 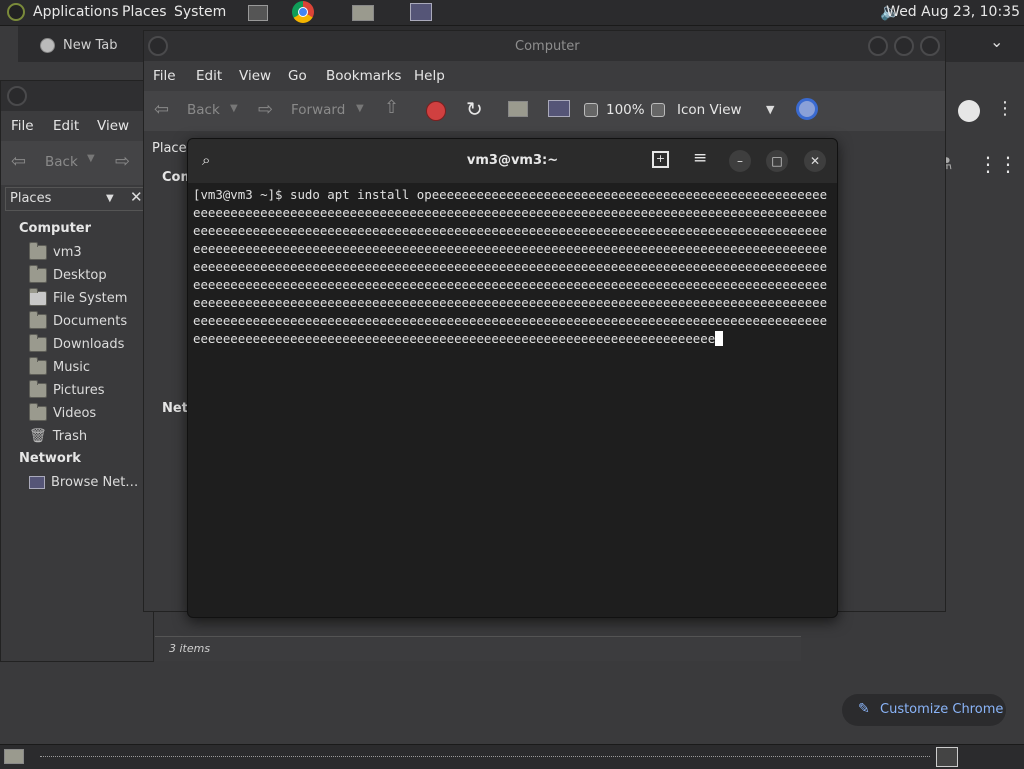 I want to click on terminal-headerbar: ⌕ vm3@vm3:~ + ≡ – □ ✕, so click(x=512, y=161).